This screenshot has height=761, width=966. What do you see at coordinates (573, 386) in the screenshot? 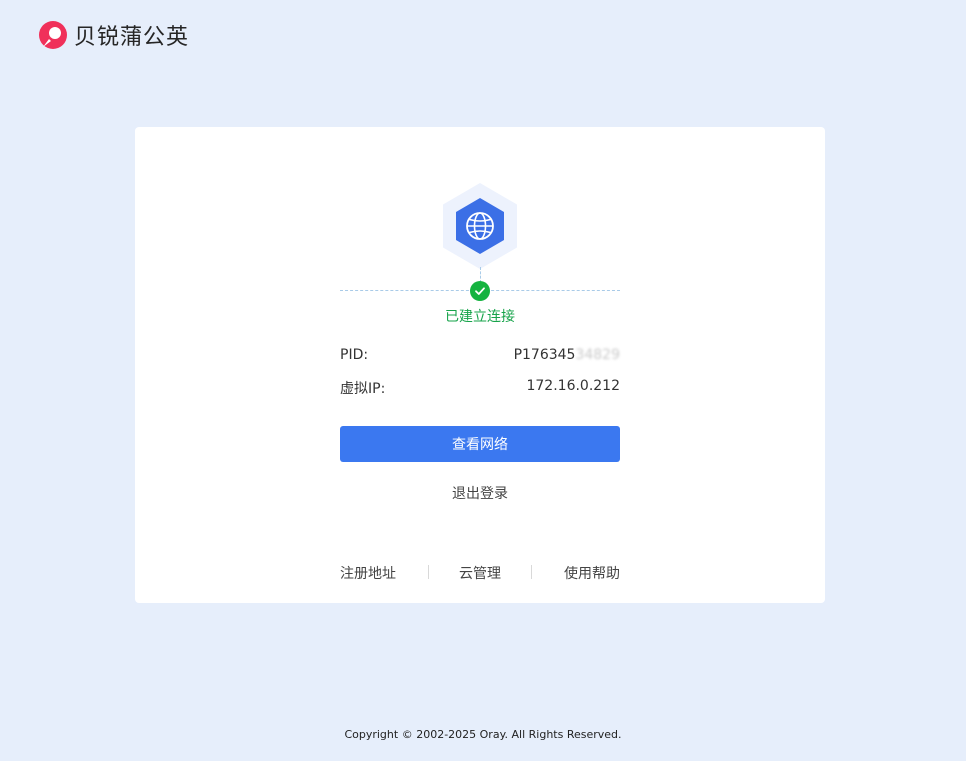
I see `virtual-ip-value: 172.16.0.212` at bounding box center [573, 386].